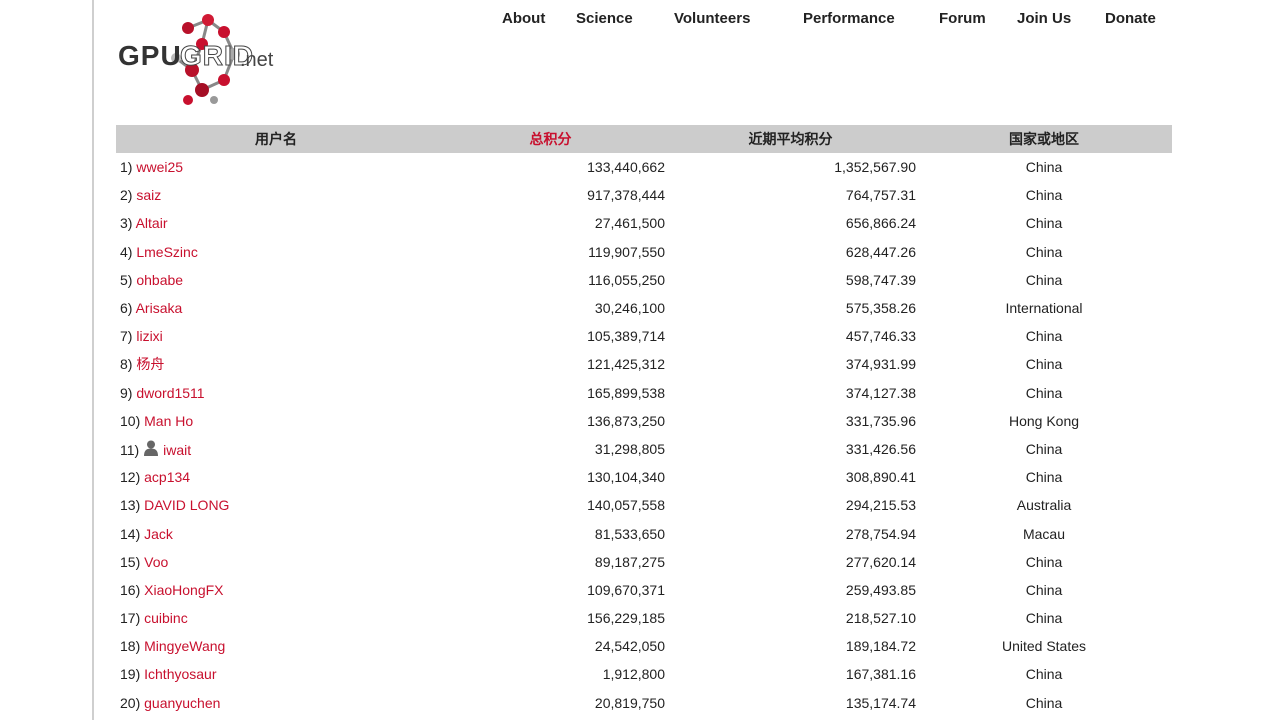 Image resolution: width=1280 pixels, height=720 pixels. What do you see at coordinates (276, 618) in the screenshot?
I see `cell-username: 17) cuibinc` at bounding box center [276, 618].